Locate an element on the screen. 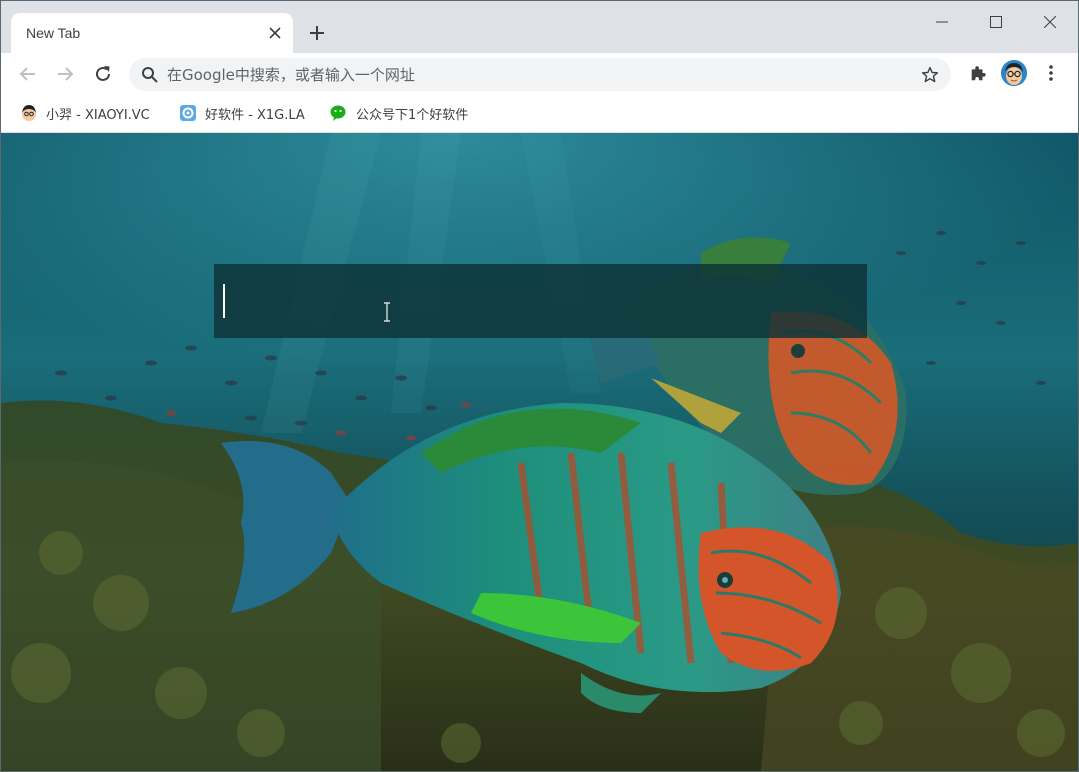  back-arrow-icon is located at coordinates (28, 74).